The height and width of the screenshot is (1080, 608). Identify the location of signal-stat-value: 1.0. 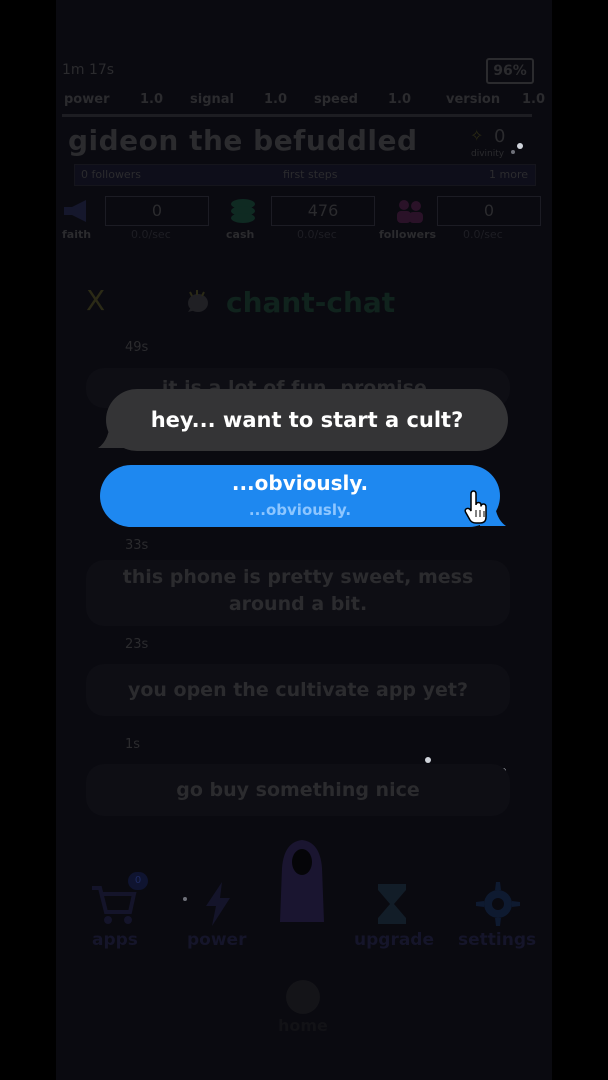
(276, 99).